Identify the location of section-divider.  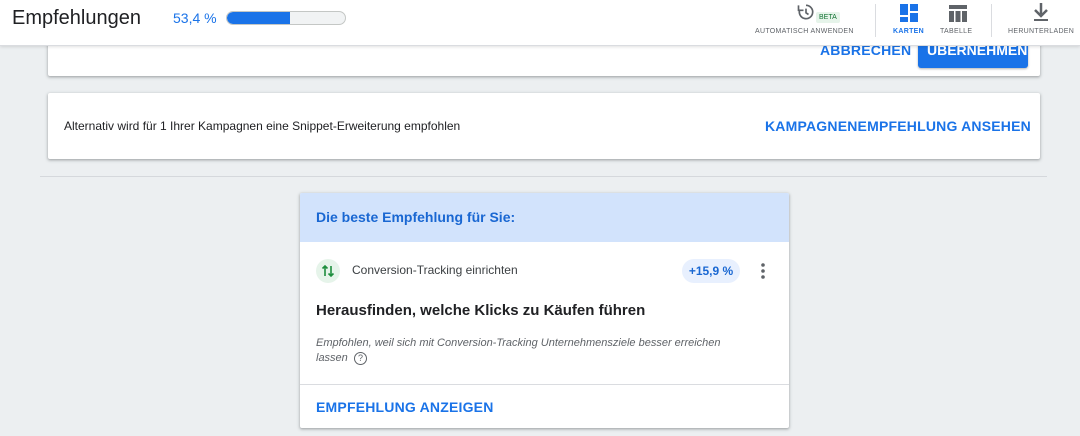
(543, 176).